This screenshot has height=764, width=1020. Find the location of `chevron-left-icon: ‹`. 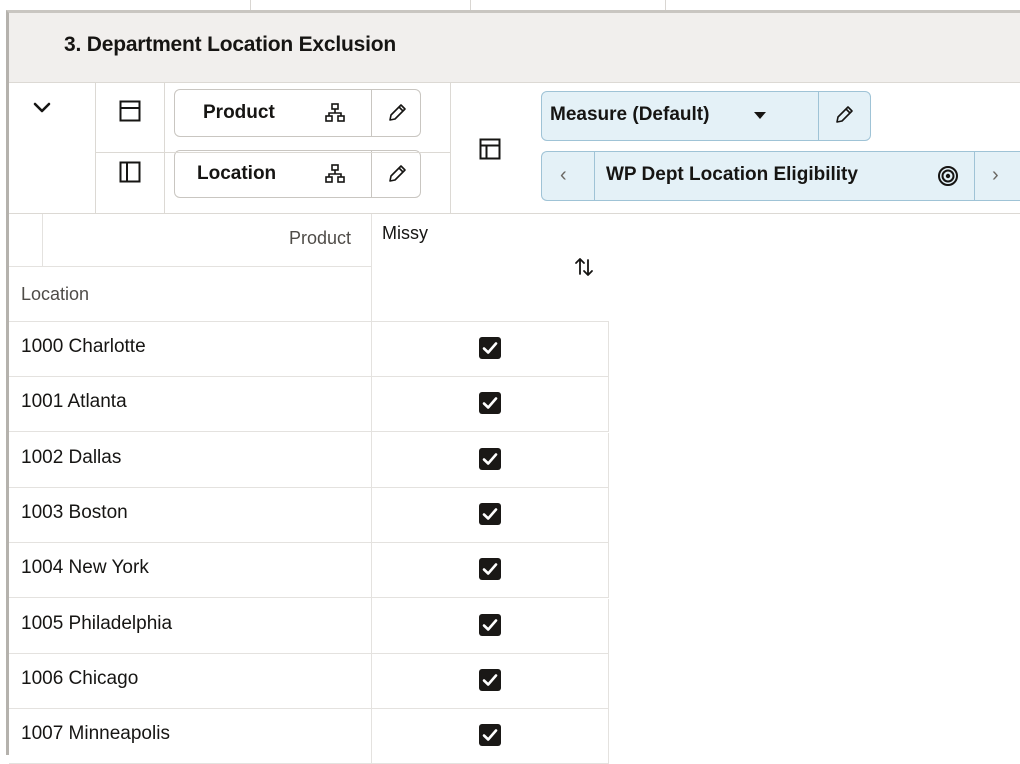

chevron-left-icon: ‹ is located at coordinates (563, 175).